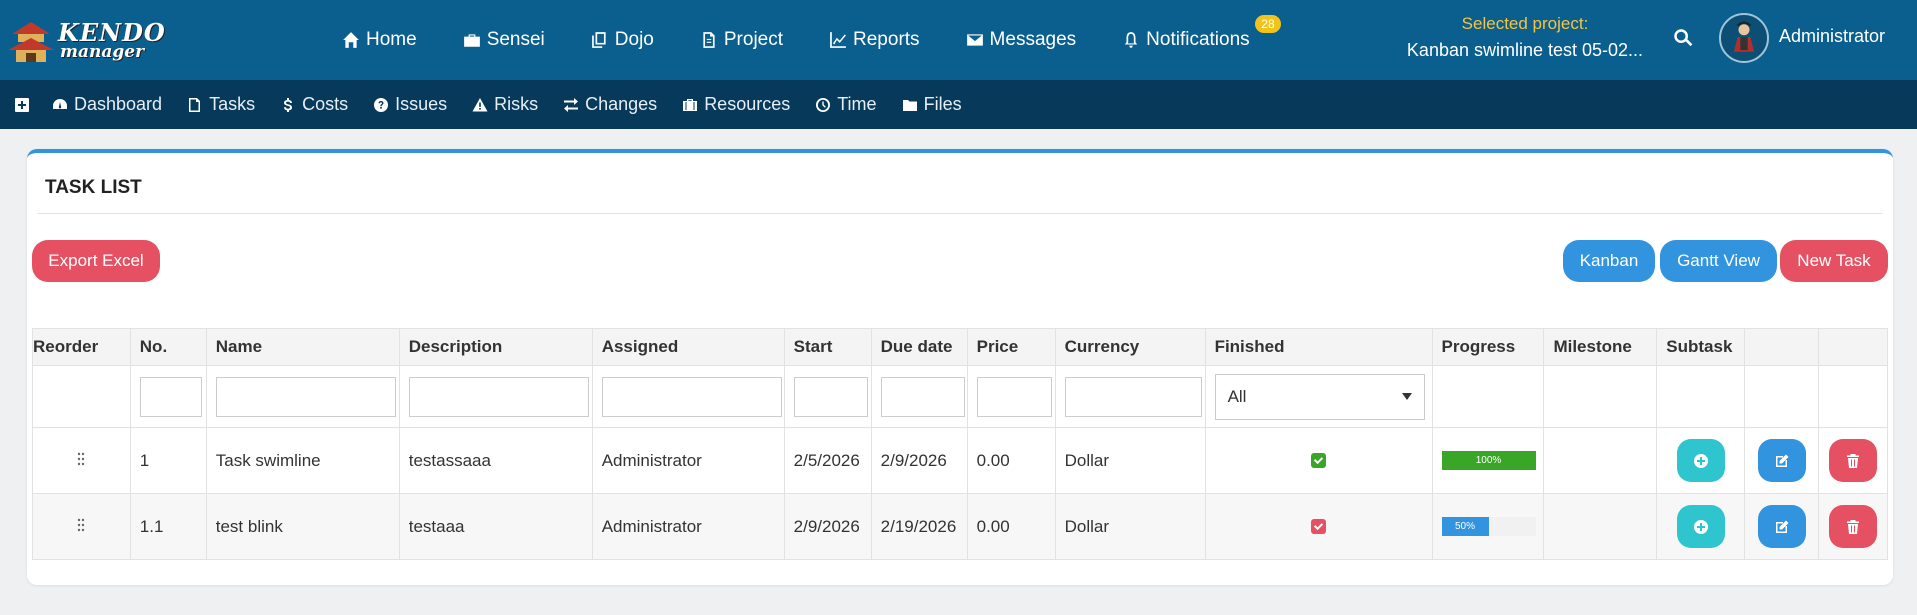  I want to click on check-icon, so click(1318, 526).